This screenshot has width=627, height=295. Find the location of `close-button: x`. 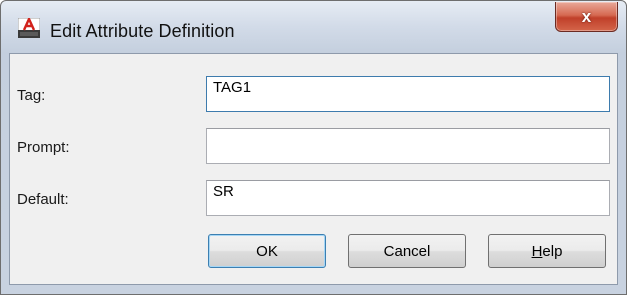

close-button: x is located at coordinates (586, 17).